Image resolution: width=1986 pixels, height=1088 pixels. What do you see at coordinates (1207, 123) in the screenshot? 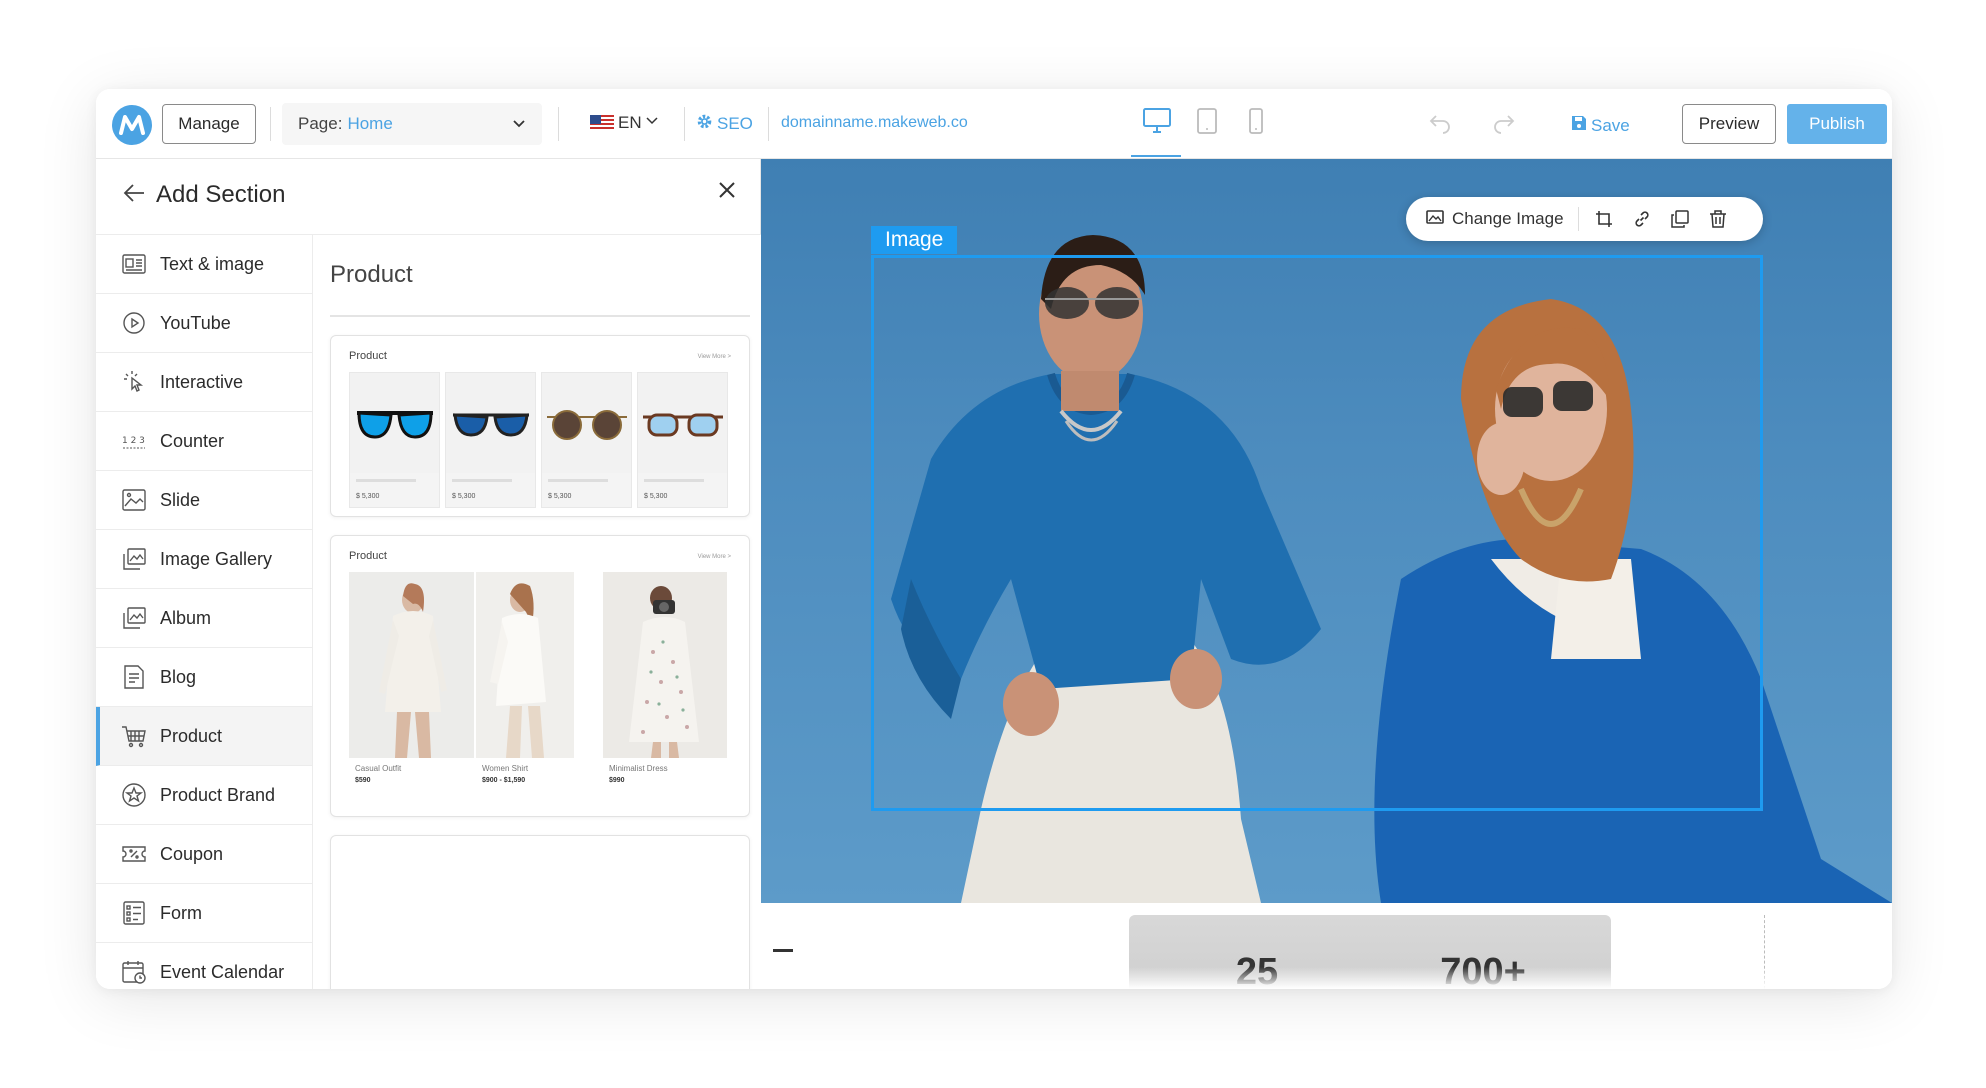
I see `tablet-view-icon` at bounding box center [1207, 123].